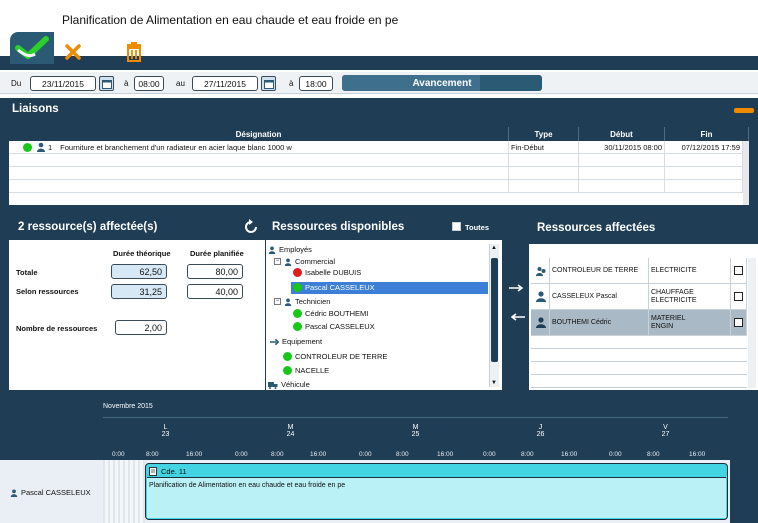 This screenshot has width=758, height=523. What do you see at coordinates (215, 291) in the screenshot?
I see `selon-planifiee-field: 40,00` at bounding box center [215, 291].